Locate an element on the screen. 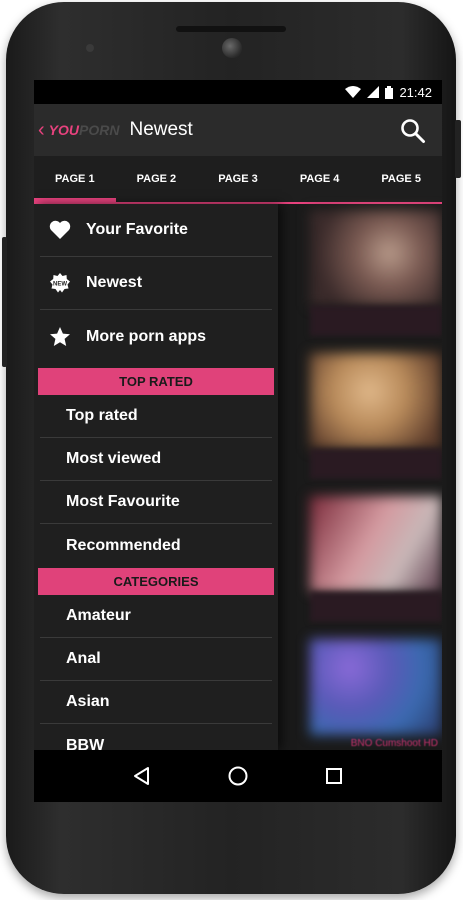 This screenshot has height=900, width=463. logo-porn-text: PORN is located at coordinates (99, 130).